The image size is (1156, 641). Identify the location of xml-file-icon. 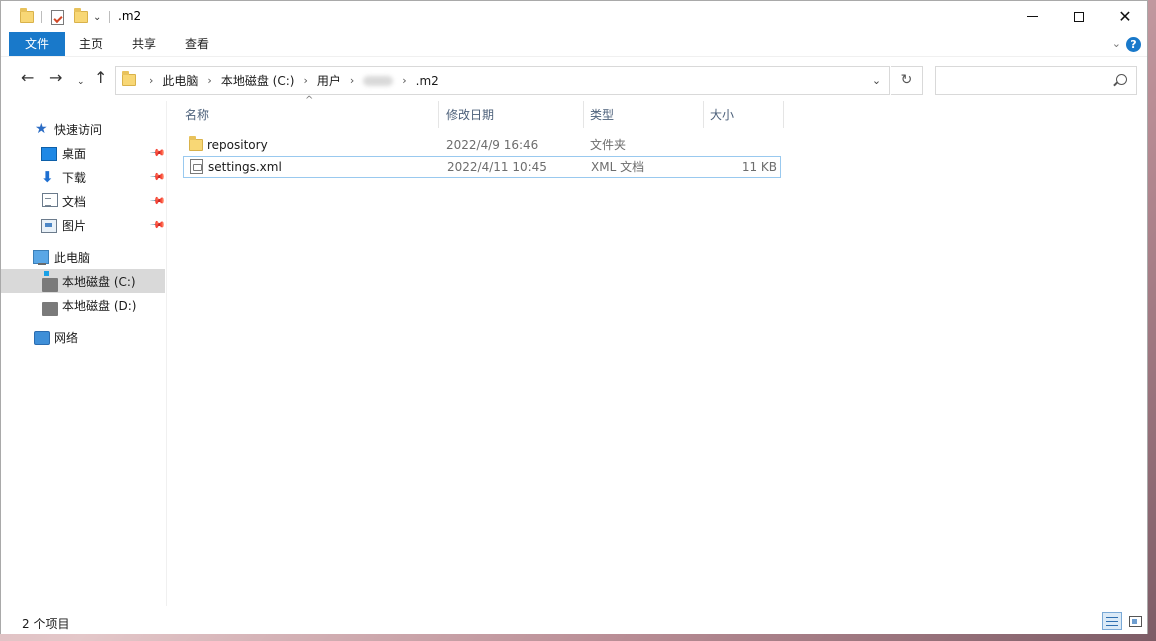
(196, 166).